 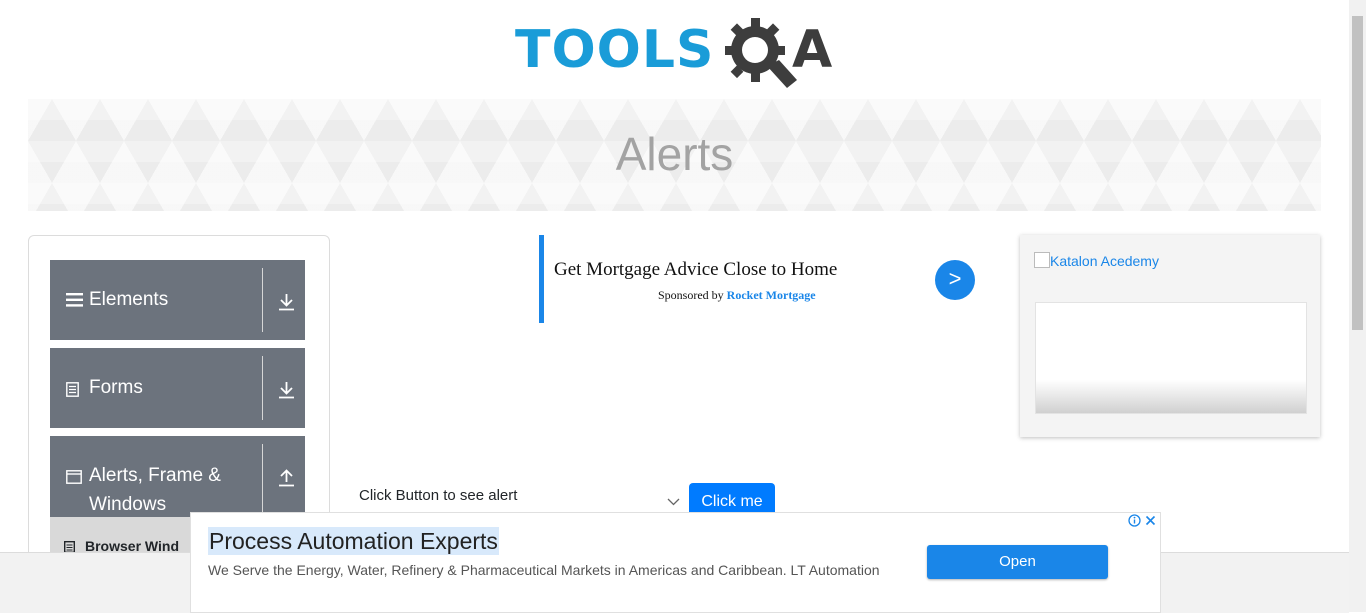 What do you see at coordinates (673, 502) in the screenshot?
I see `chevron-down-icon` at bounding box center [673, 502].